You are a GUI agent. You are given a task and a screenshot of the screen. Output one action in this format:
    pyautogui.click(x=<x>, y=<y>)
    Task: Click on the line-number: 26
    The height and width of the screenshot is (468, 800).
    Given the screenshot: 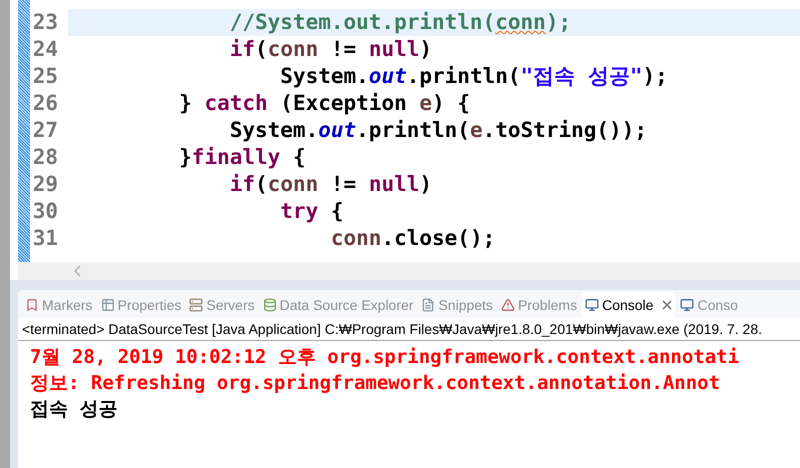 What is the action you would take?
    pyautogui.click(x=45, y=103)
    